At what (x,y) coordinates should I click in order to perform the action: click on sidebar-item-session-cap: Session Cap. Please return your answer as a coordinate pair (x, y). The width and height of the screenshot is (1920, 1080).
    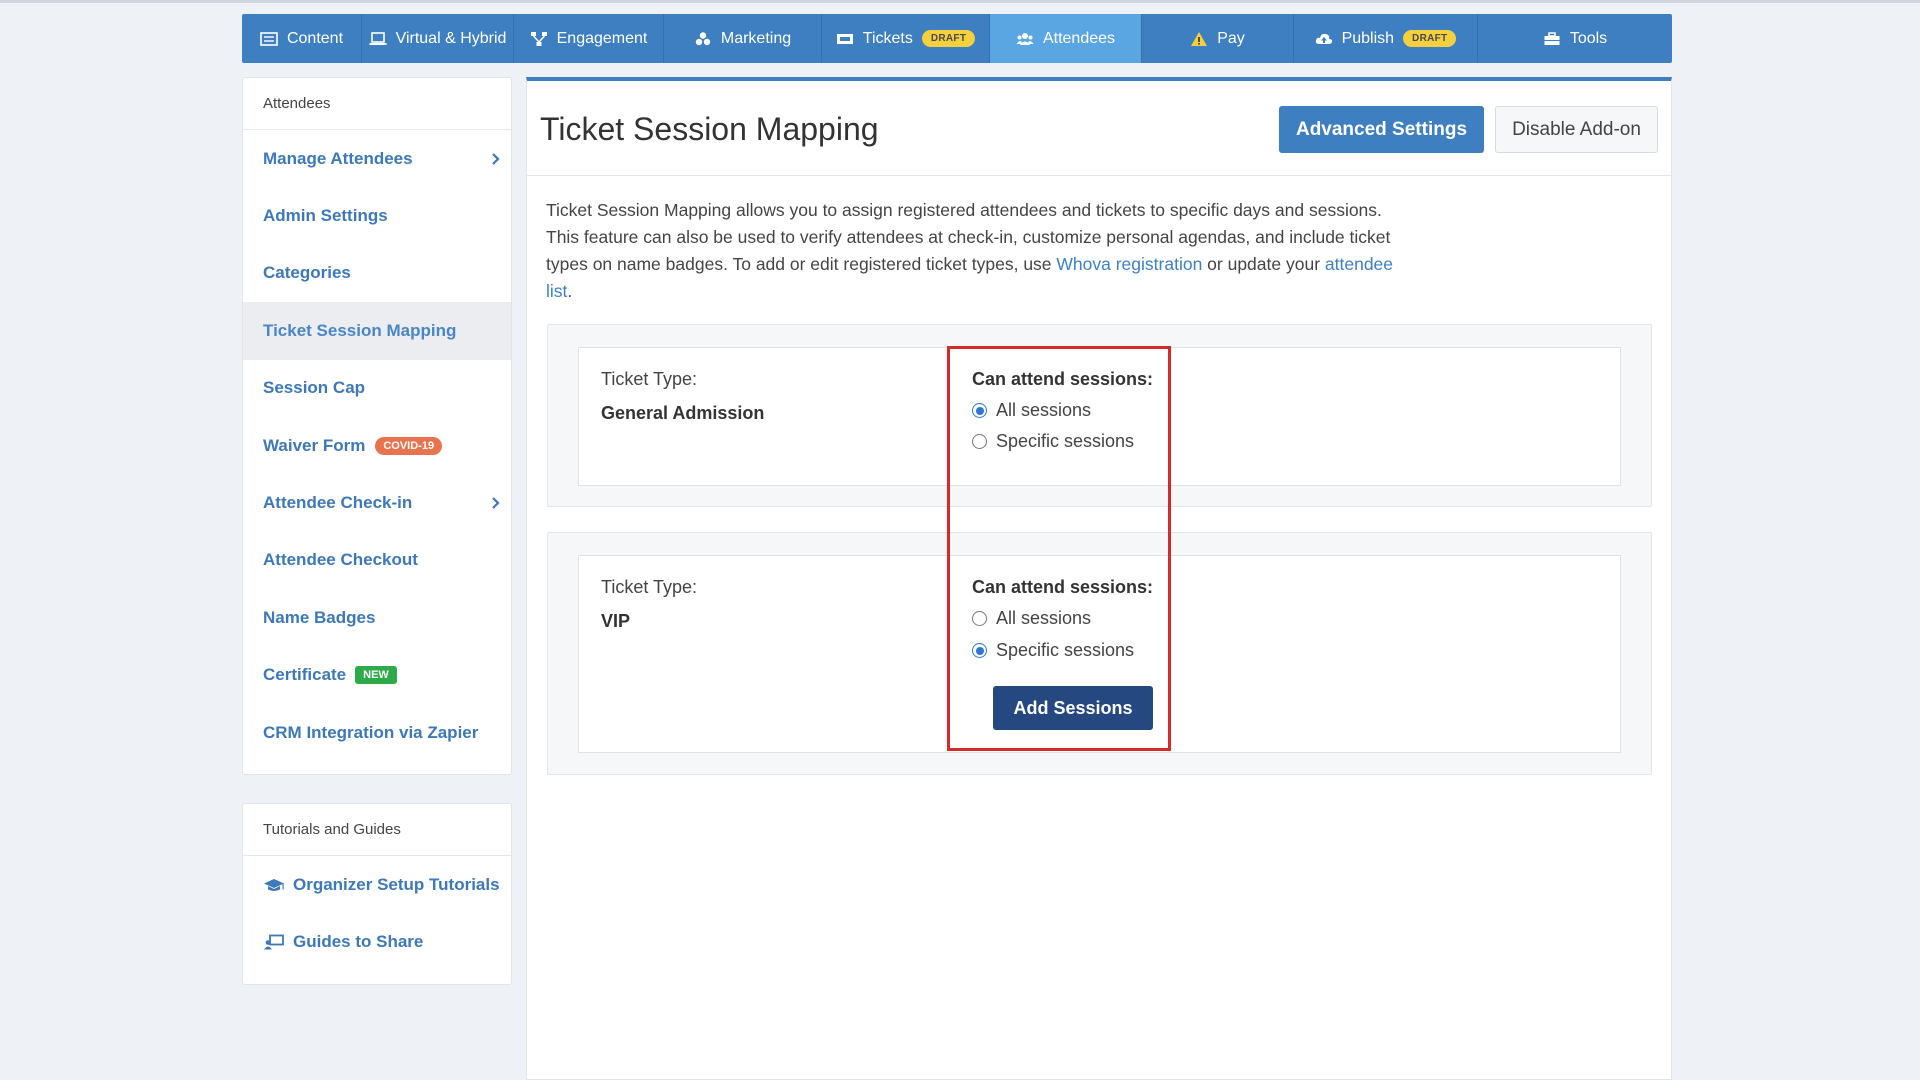
    Looking at the image, I should click on (377, 388).